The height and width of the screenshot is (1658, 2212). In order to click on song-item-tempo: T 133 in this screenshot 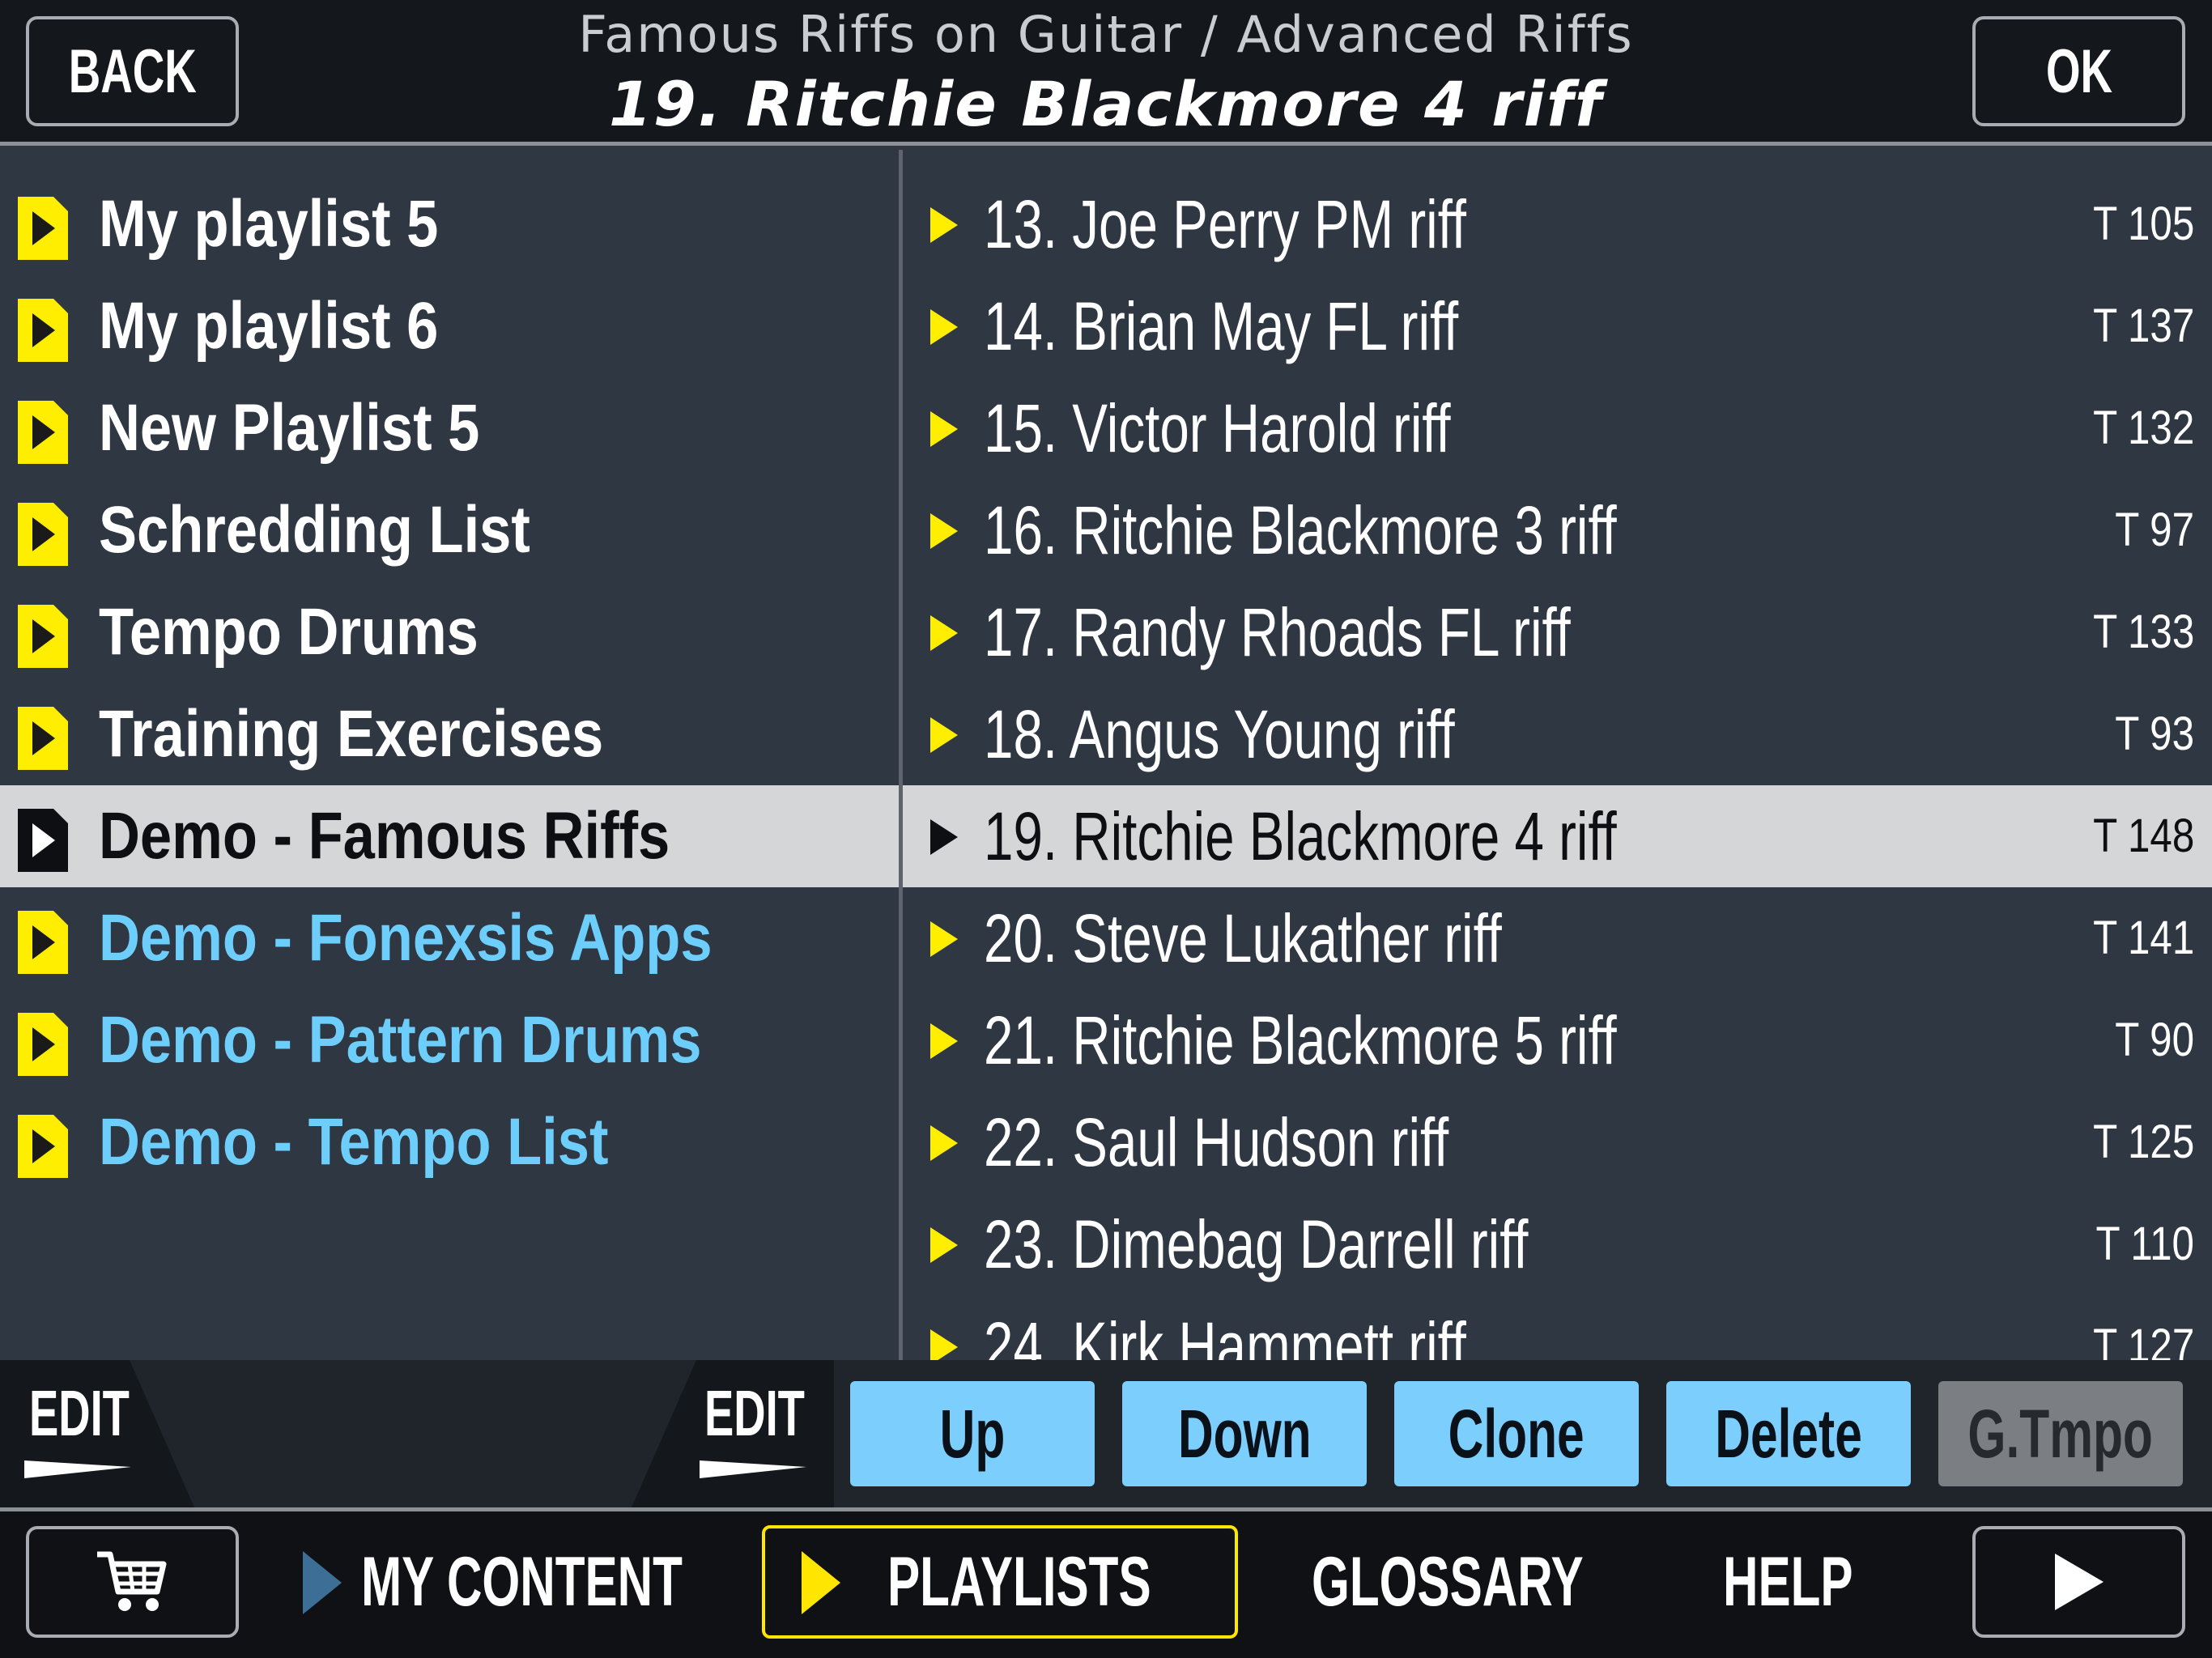, I will do `click(2143, 632)`.